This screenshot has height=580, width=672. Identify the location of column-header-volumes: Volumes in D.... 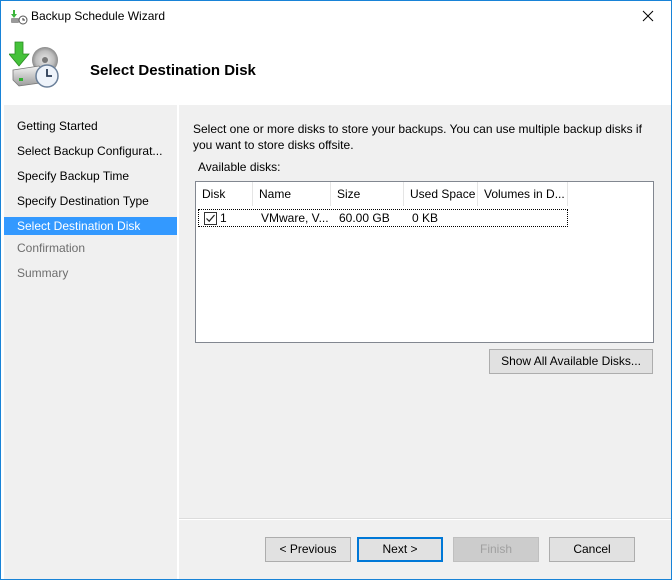
(523, 194).